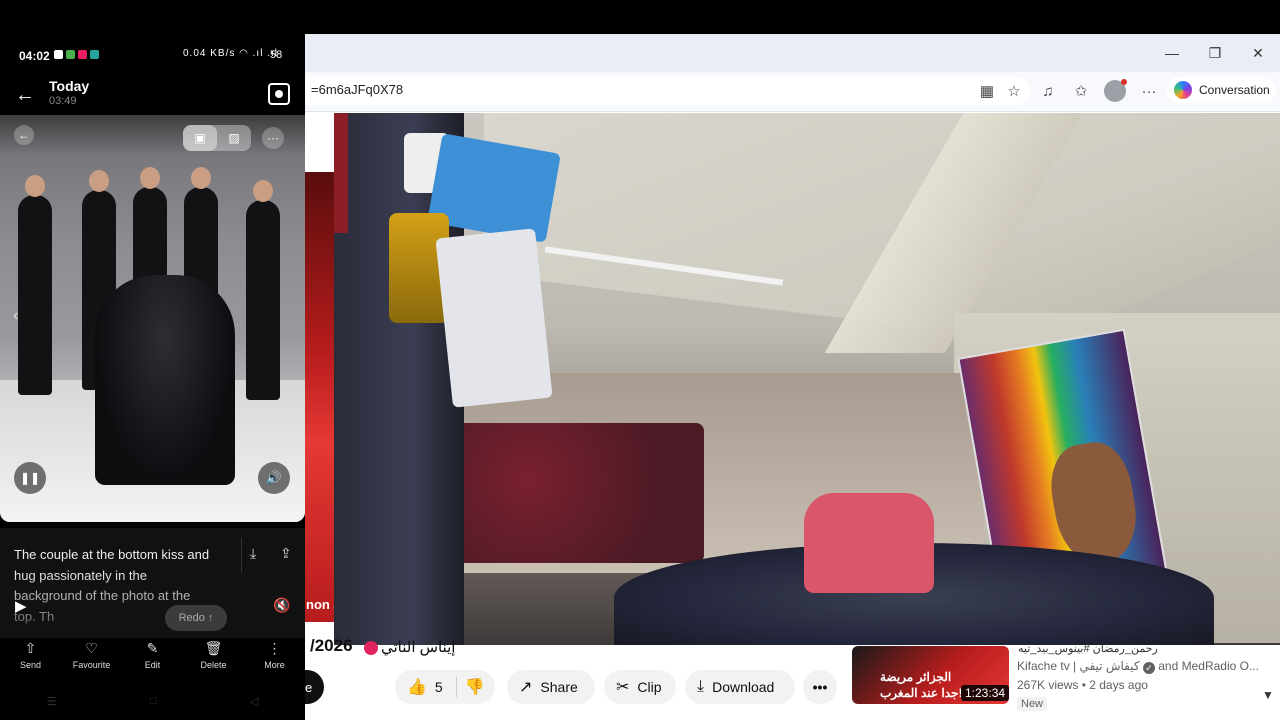 This screenshot has height=720, width=1280. Describe the element at coordinates (274, 648) in the screenshot. I see `more-vertical-icon: ⋮` at that location.